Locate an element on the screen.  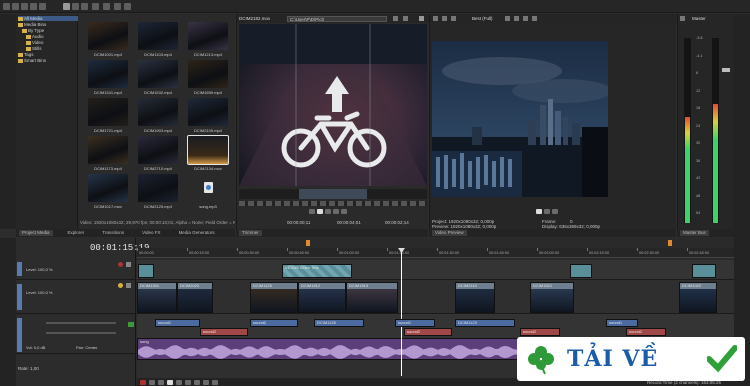
preview-split-icon is located at coordinates (453, 18).